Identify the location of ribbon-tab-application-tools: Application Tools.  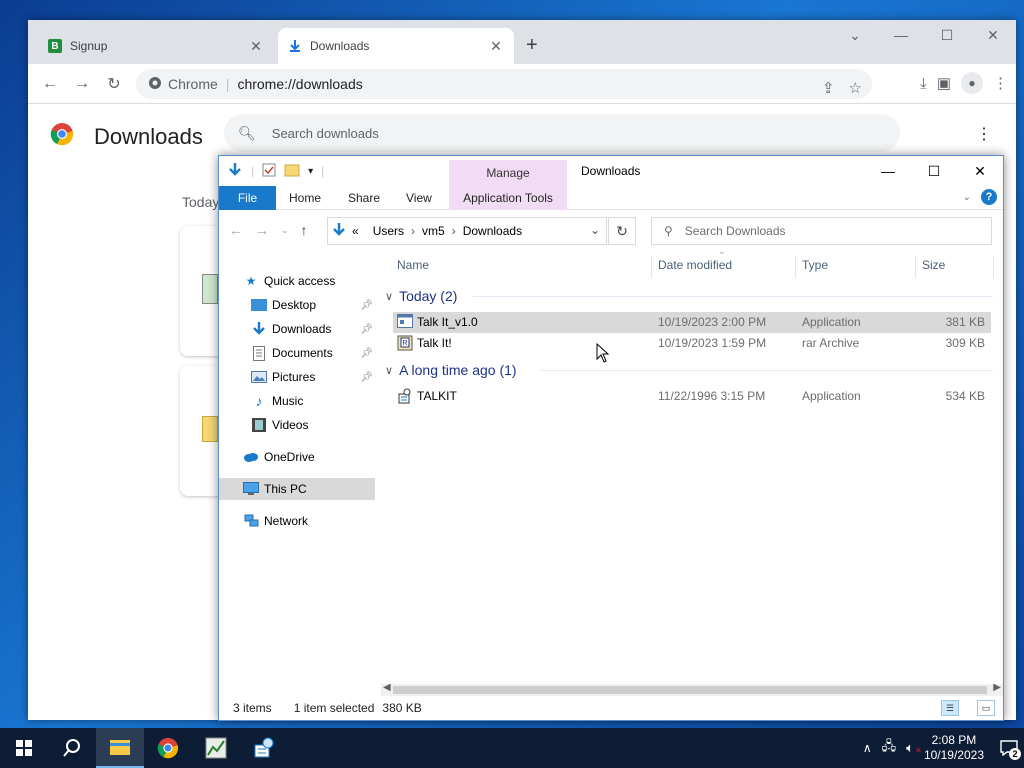
(508, 198).